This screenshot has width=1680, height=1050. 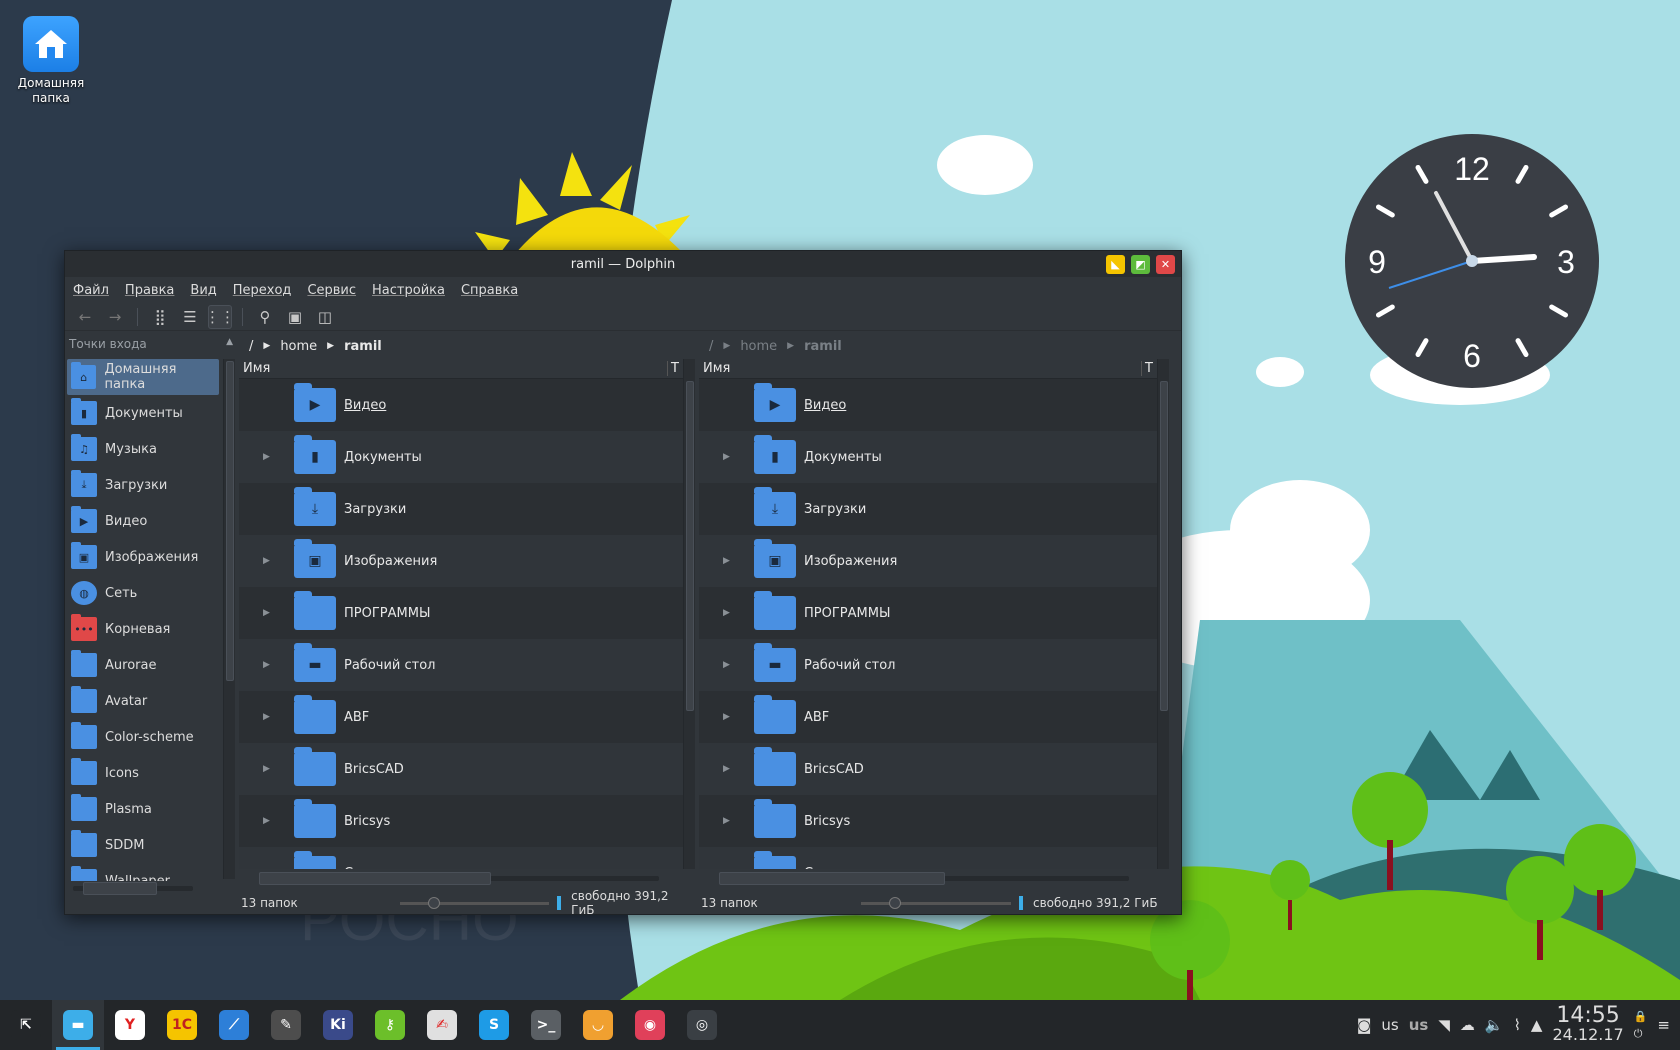 I want to click on preview-icon: ▣, so click(x=295, y=317).